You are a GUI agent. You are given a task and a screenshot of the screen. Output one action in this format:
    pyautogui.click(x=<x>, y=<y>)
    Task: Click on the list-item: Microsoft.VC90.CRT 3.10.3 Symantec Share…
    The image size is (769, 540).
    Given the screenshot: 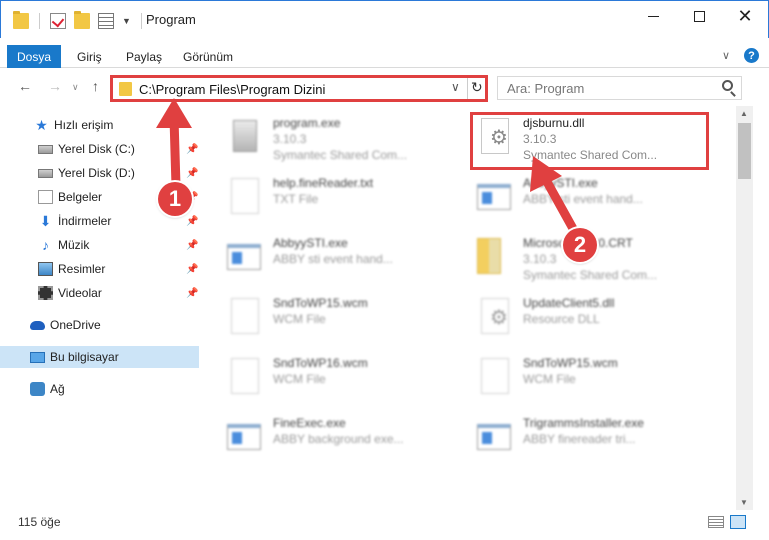 What is the action you would take?
    pyautogui.click(x=597, y=257)
    